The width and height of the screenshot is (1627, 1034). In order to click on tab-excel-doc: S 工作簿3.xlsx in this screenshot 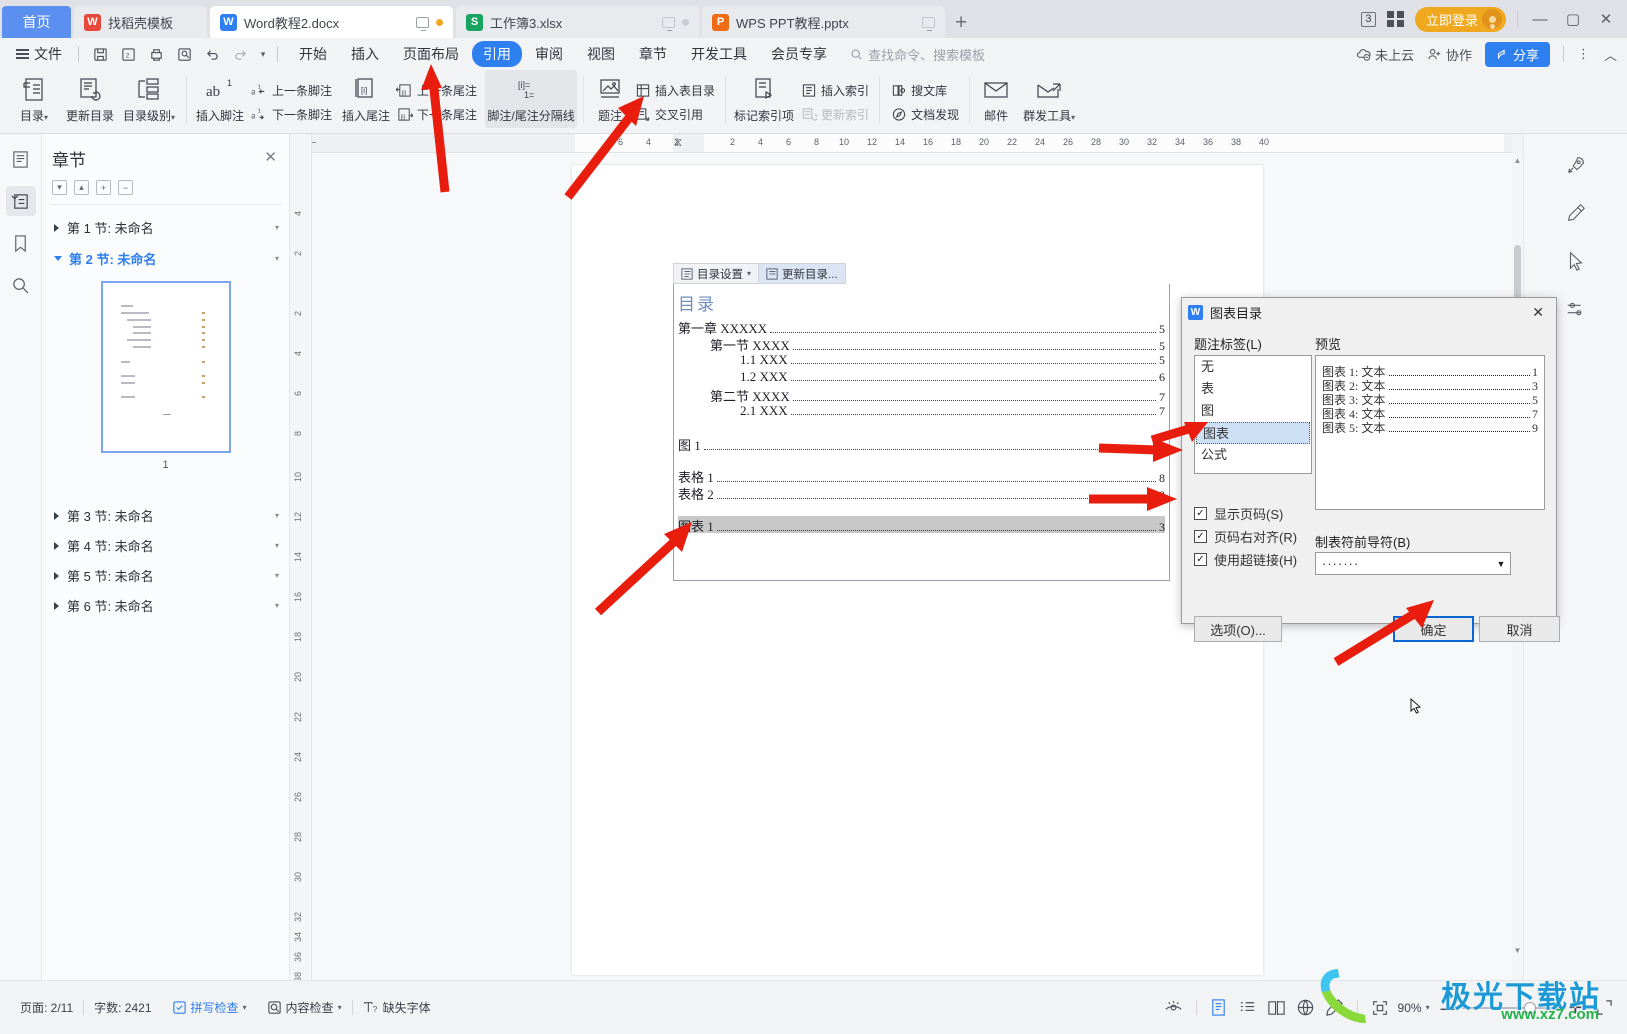, I will do `click(577, 22)`.